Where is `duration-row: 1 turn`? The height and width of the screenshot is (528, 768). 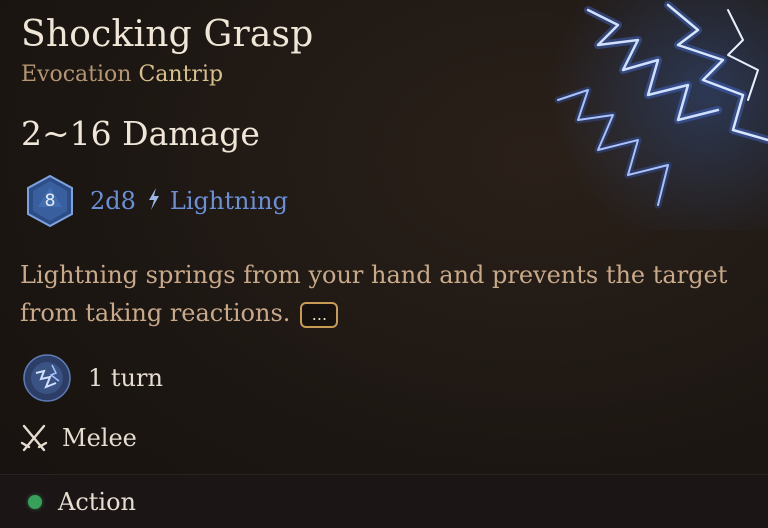
duration-row: 1 turn is located at coordinates (92, 378).